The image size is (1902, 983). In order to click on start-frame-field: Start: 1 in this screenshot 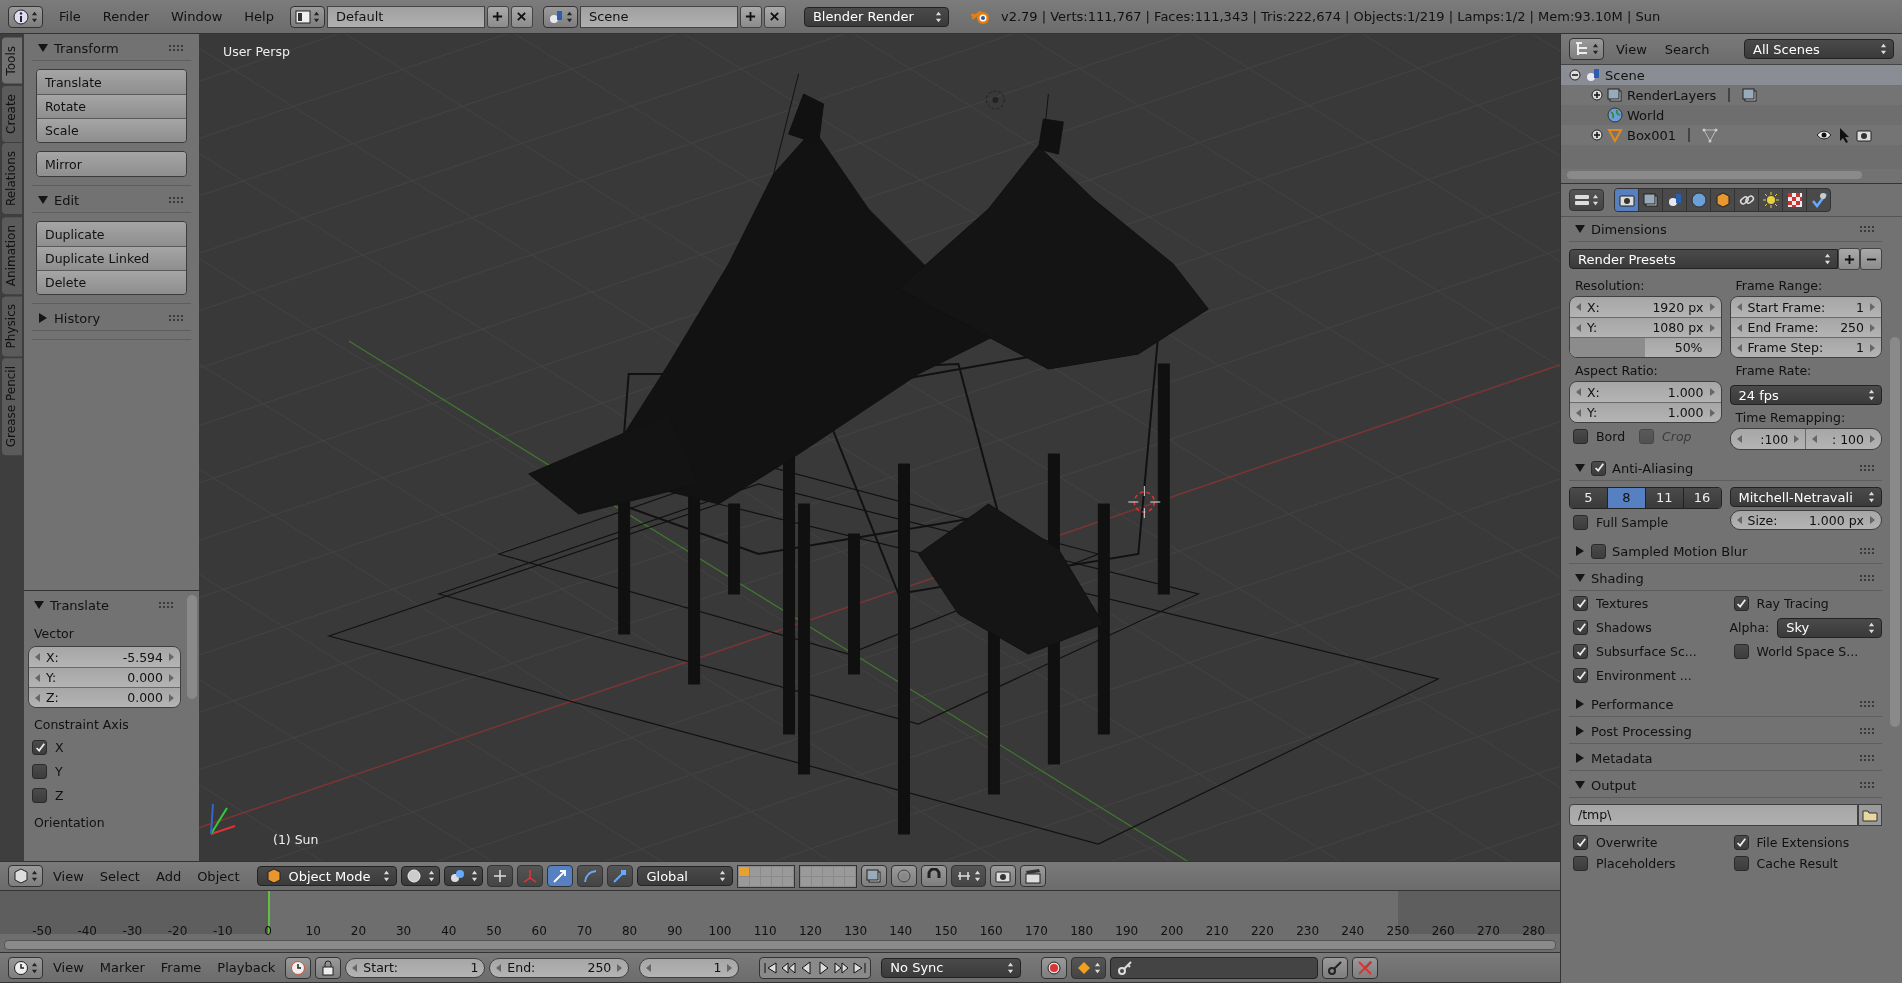, I will do `click(415, 967)`.